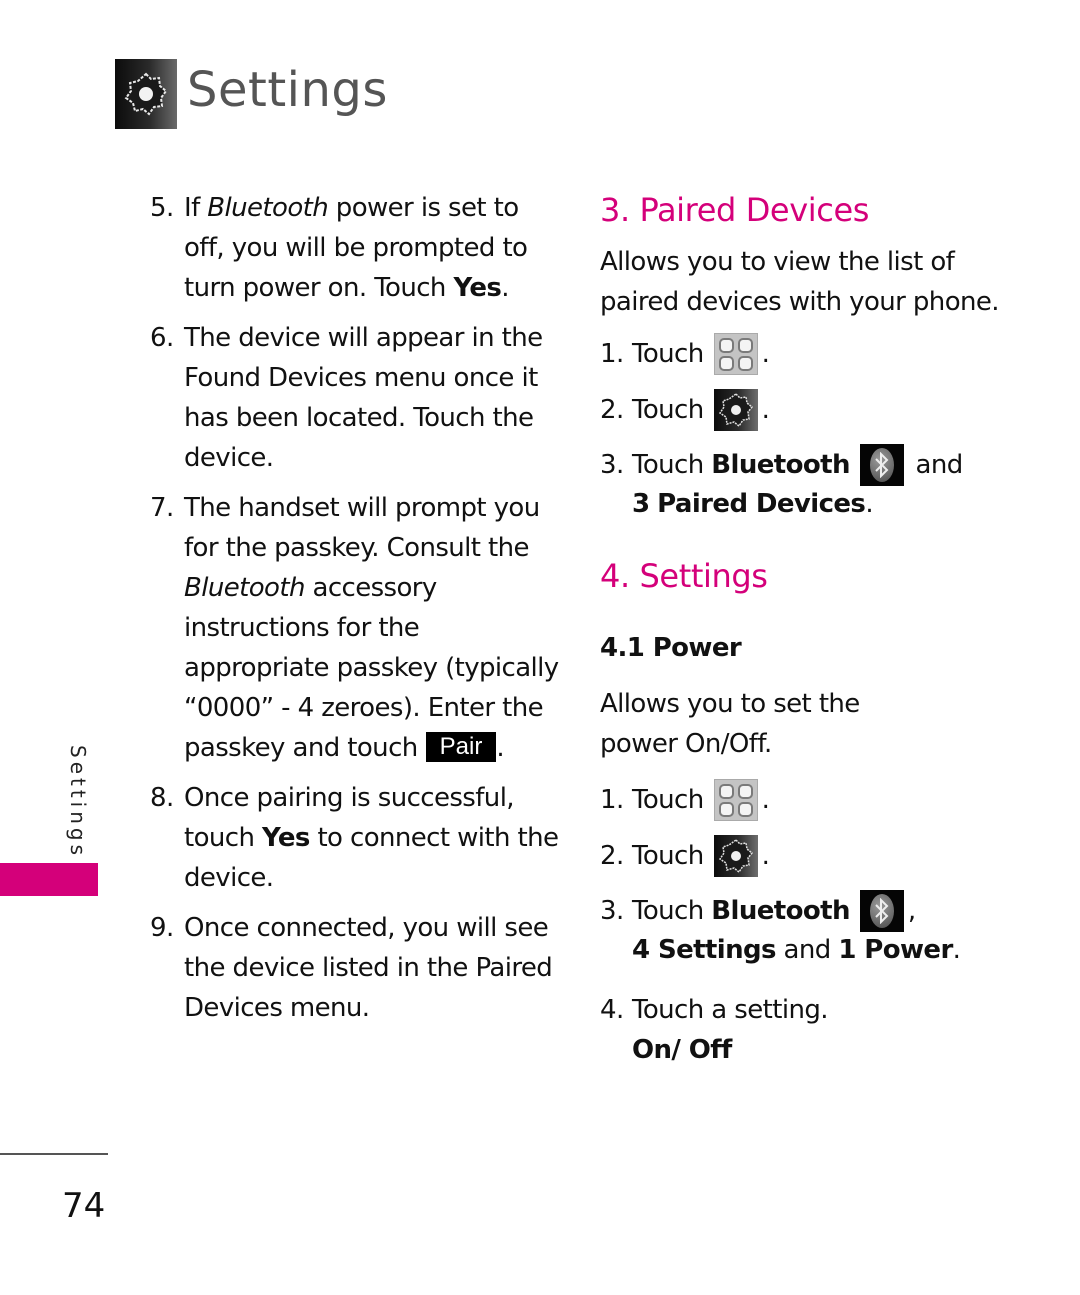  I want to click on step-number: 7., so click(162, 508).